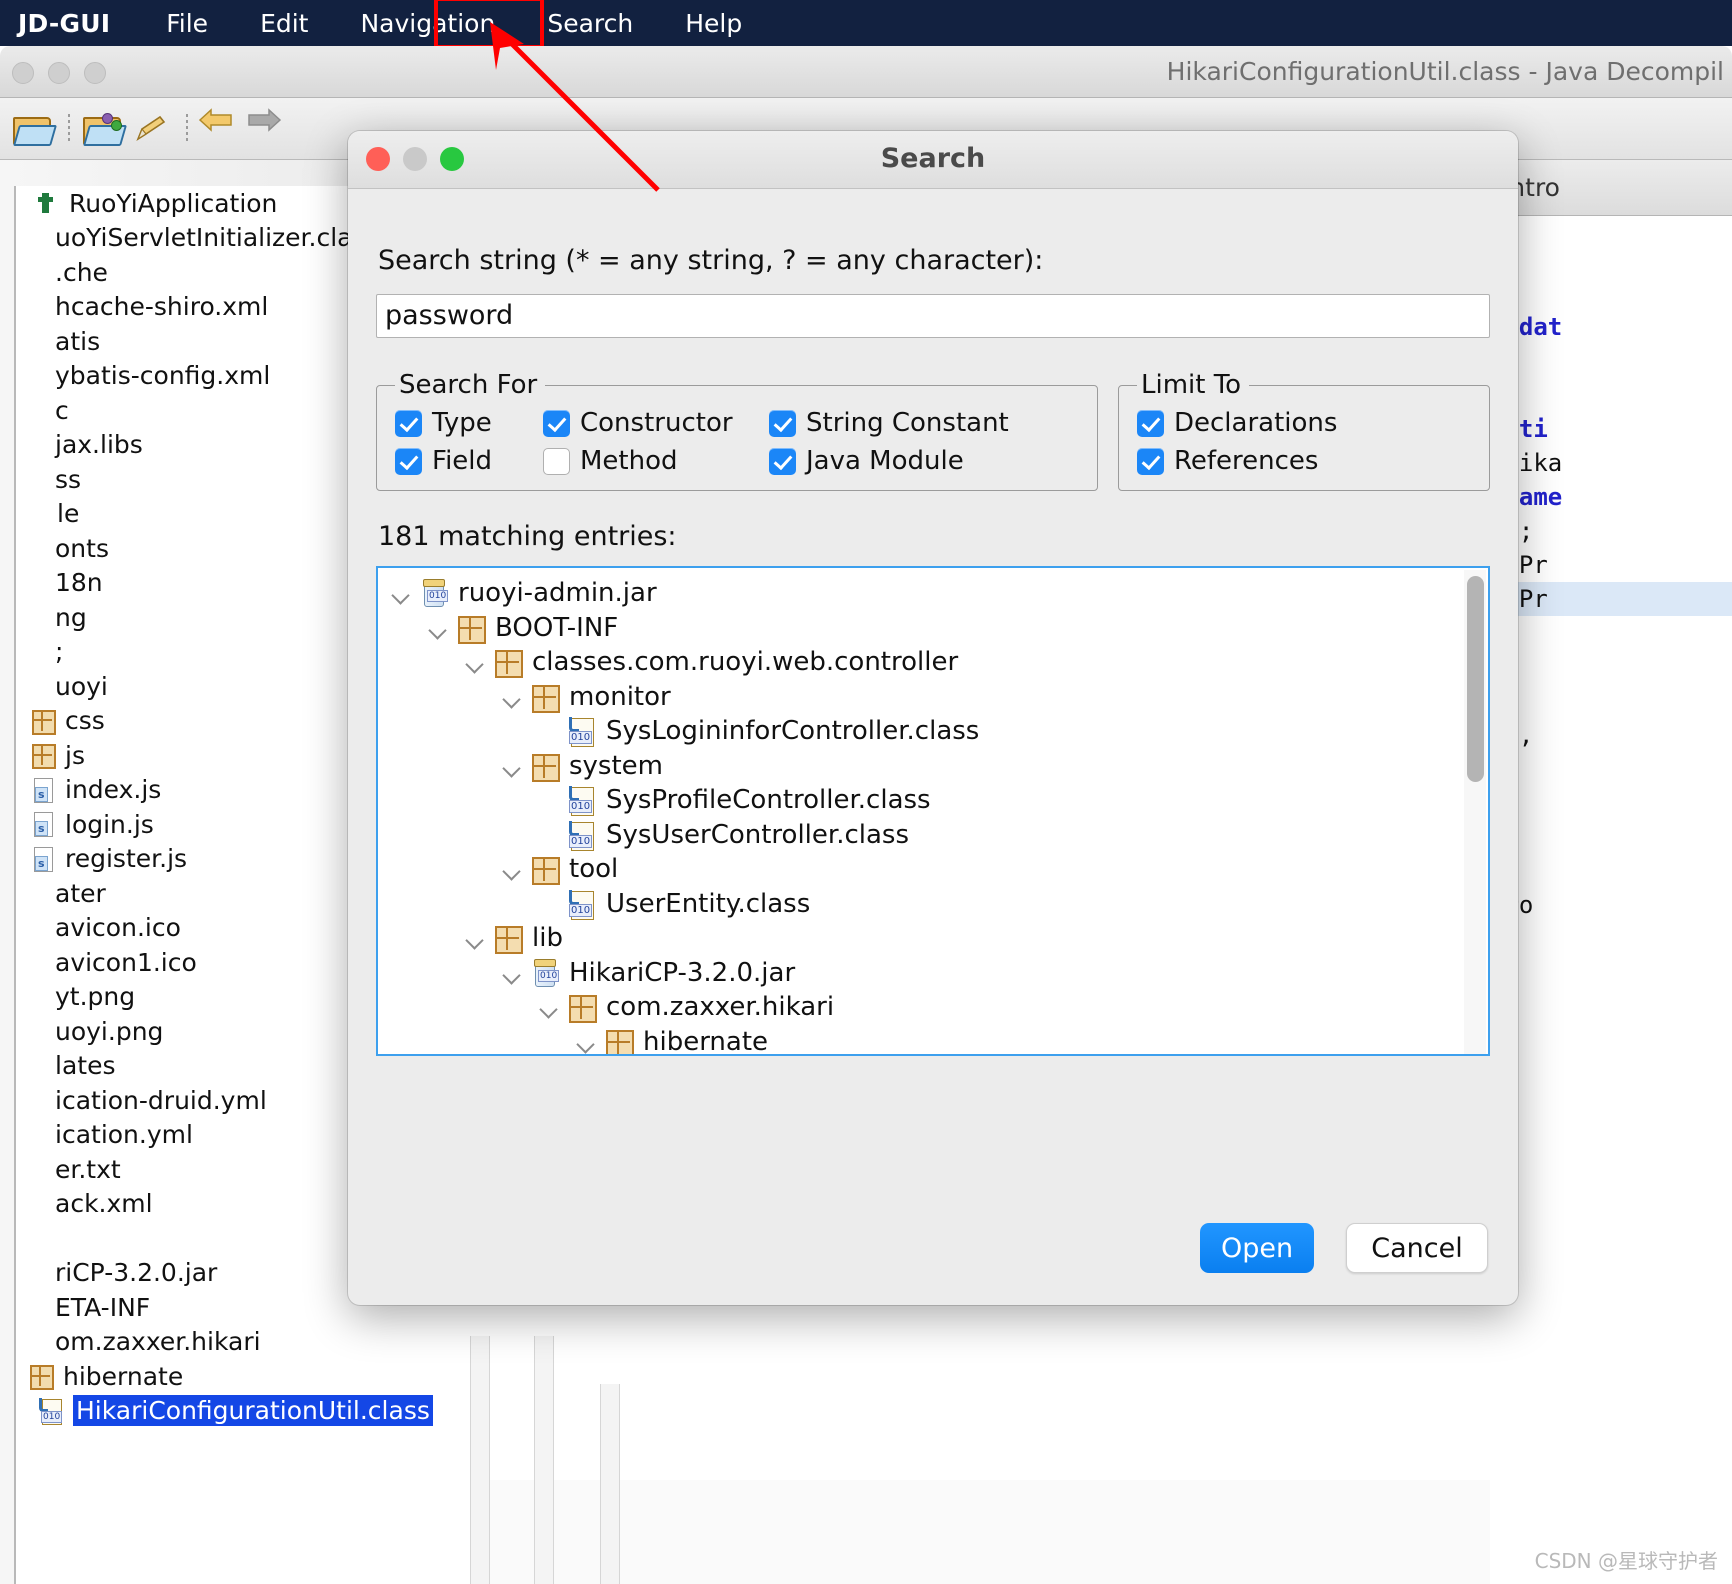 This screenshot has width=1732, height=1584. What do you see at coordinates (938, 662) in the screenshot?
I see `search-result-row: classes.com.ruoyi.web.controller` at bounding box center [938, 662].